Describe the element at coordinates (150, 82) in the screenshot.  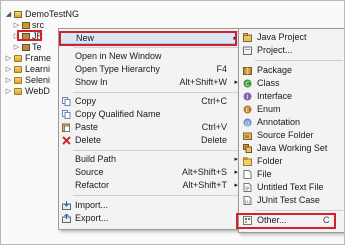
I see `menu-item-show-in: Show In Alt+Shift+W ▸` at that location.